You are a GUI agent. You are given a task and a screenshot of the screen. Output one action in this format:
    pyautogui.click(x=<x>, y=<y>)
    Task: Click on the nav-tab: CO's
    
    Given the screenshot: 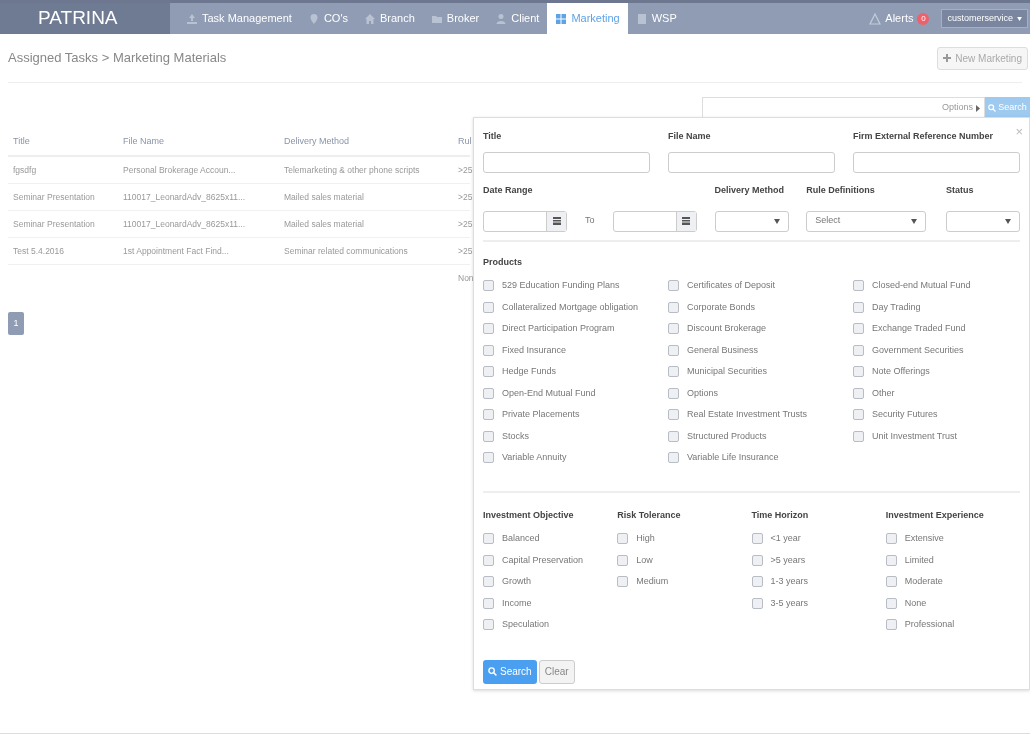 What is the action you would take?
    pyautogui.click(x=327, y=18)
    